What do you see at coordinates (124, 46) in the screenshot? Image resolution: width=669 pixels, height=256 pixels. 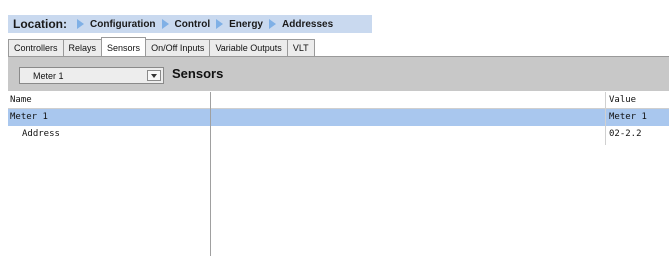 I see `tab-sensors: Sensors` at bounding box center [124, 46].